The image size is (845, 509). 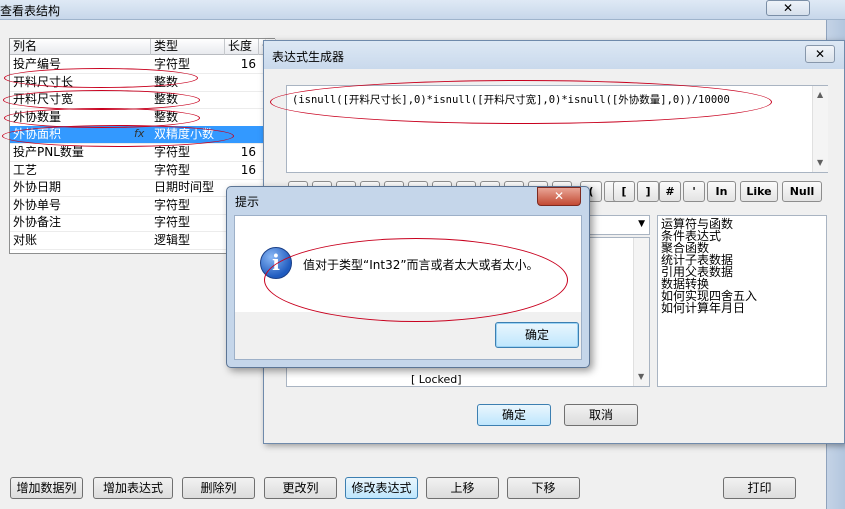 I want to click on cell-column-type: 双精度小数, so click(x=188, y=134).